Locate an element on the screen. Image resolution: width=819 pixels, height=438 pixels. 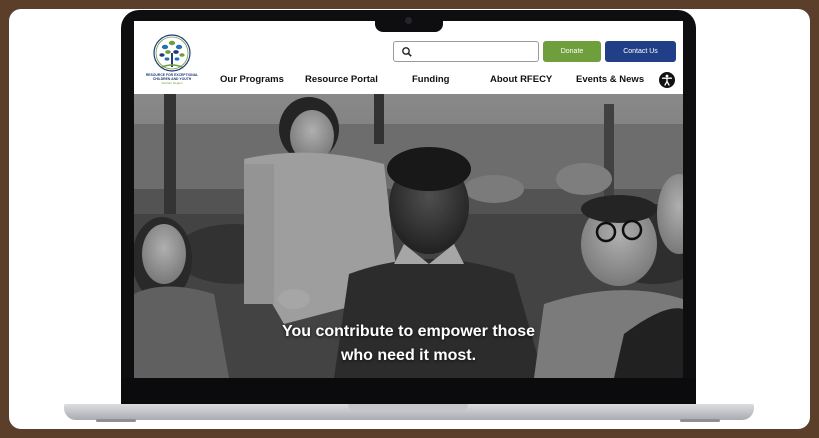
nav-our-programs: Our Programs is located at coordinates (252, 79).